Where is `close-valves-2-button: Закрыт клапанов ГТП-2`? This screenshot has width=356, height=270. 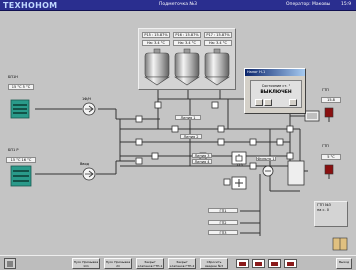 close-valves-2-button: Закрыт клапанов ГТП-2 is located at coordinates (182, 263).